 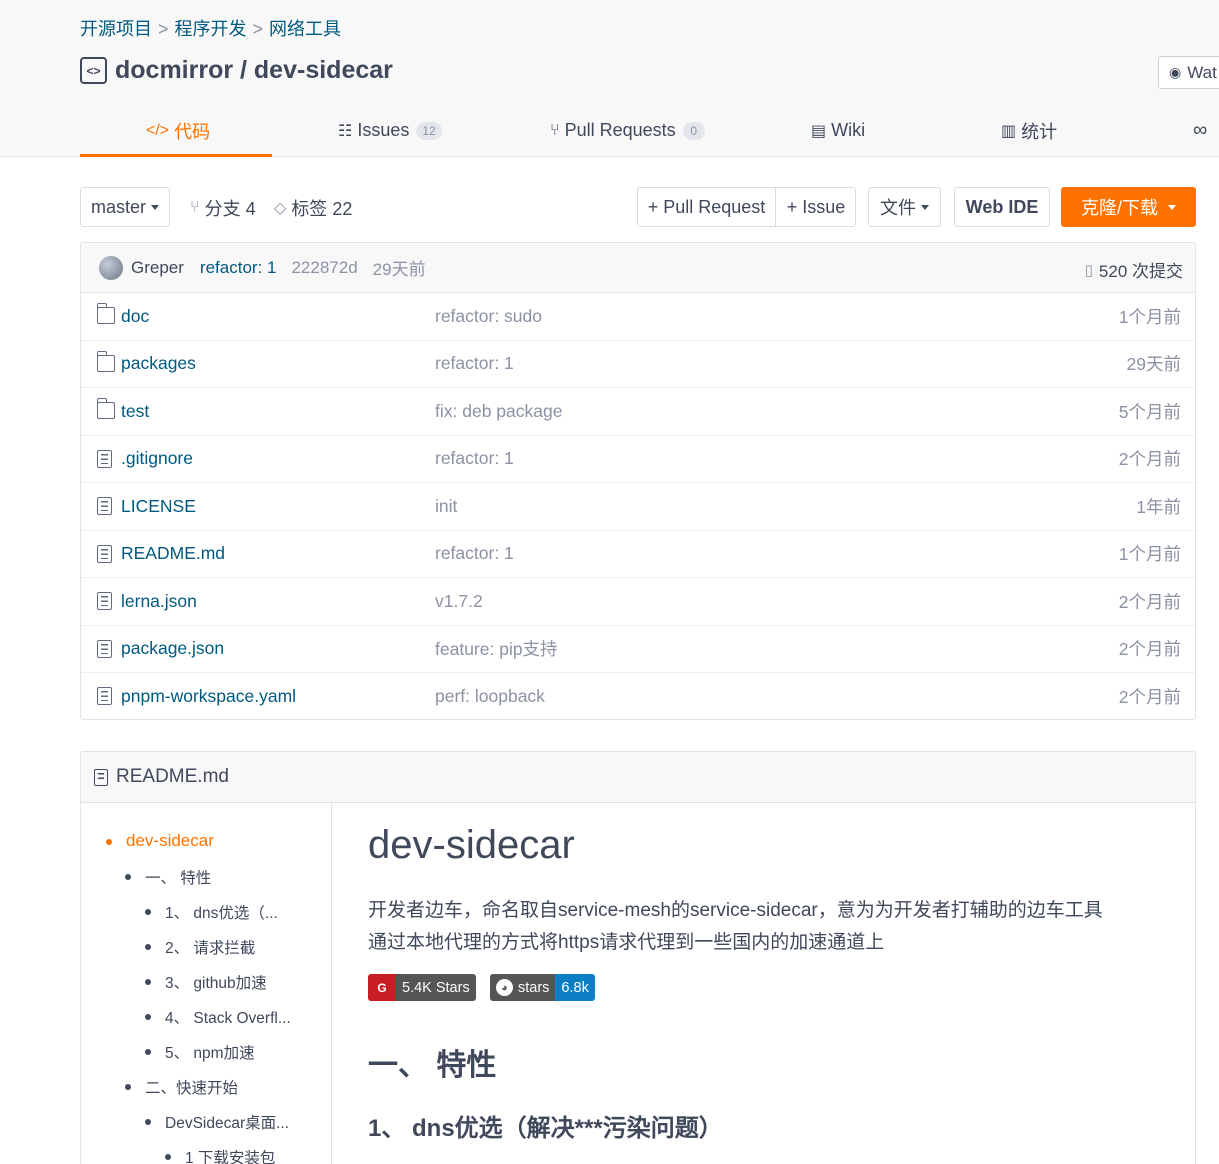 I want to click on github-icon: ◕, so click(x=504, y=987).